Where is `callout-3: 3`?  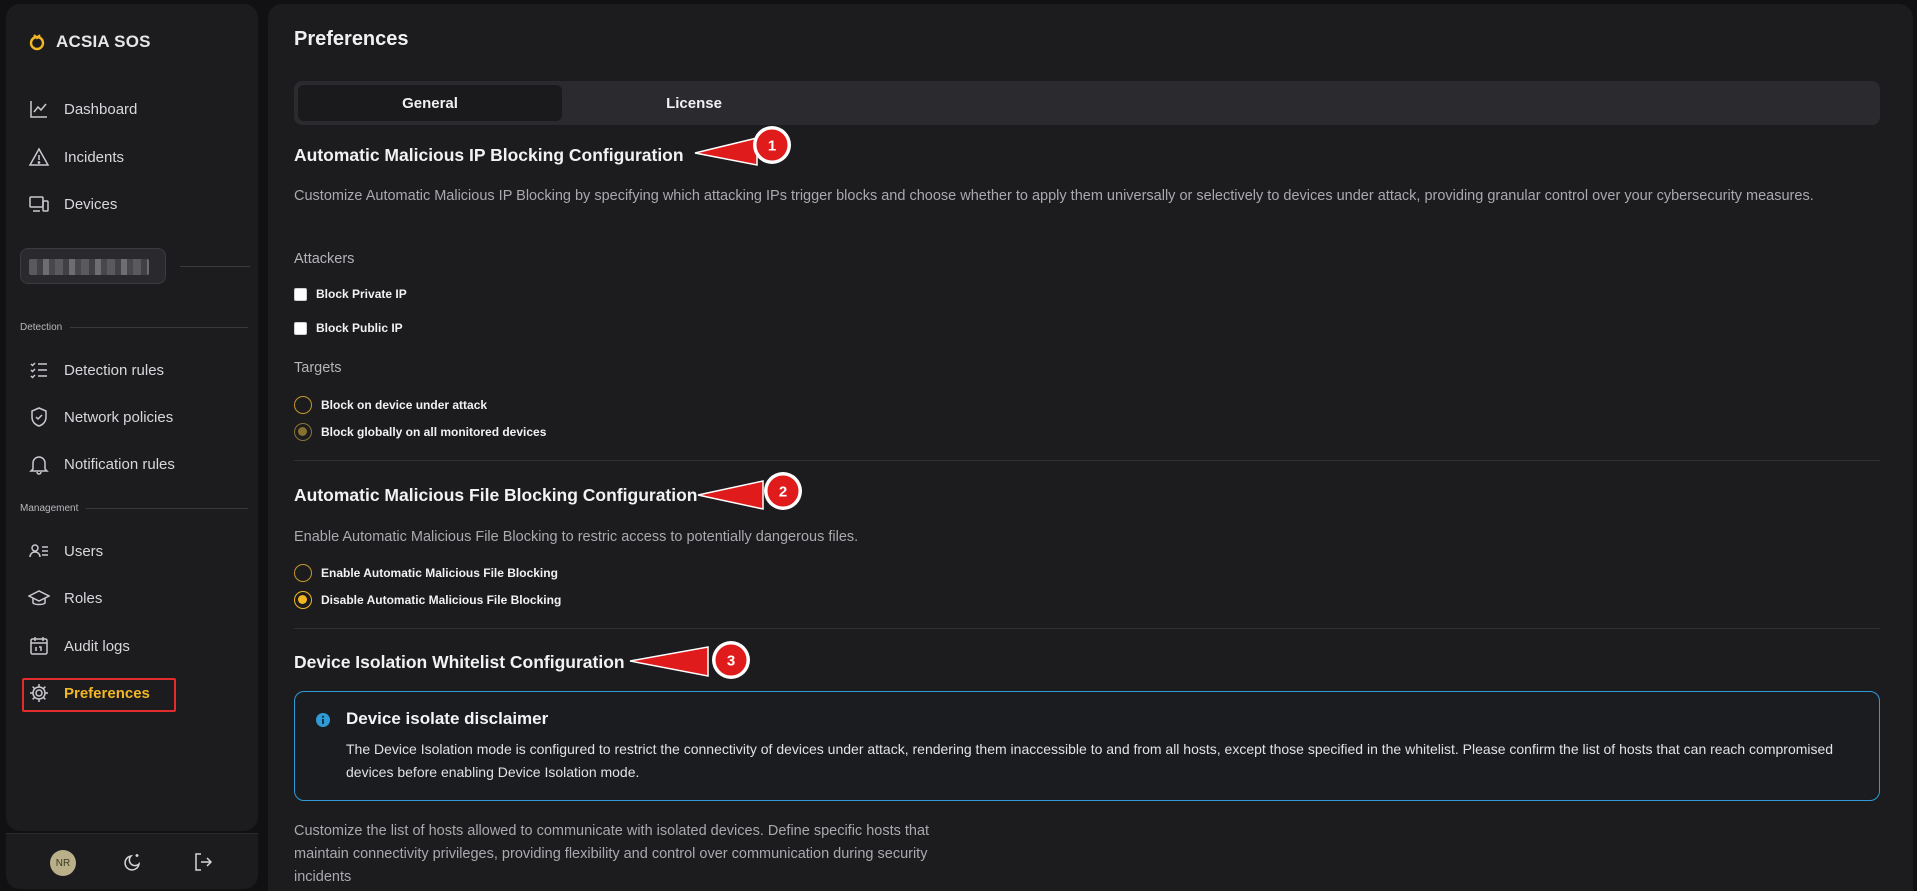 callout-3: 3 is located at coordinates (692, 664).